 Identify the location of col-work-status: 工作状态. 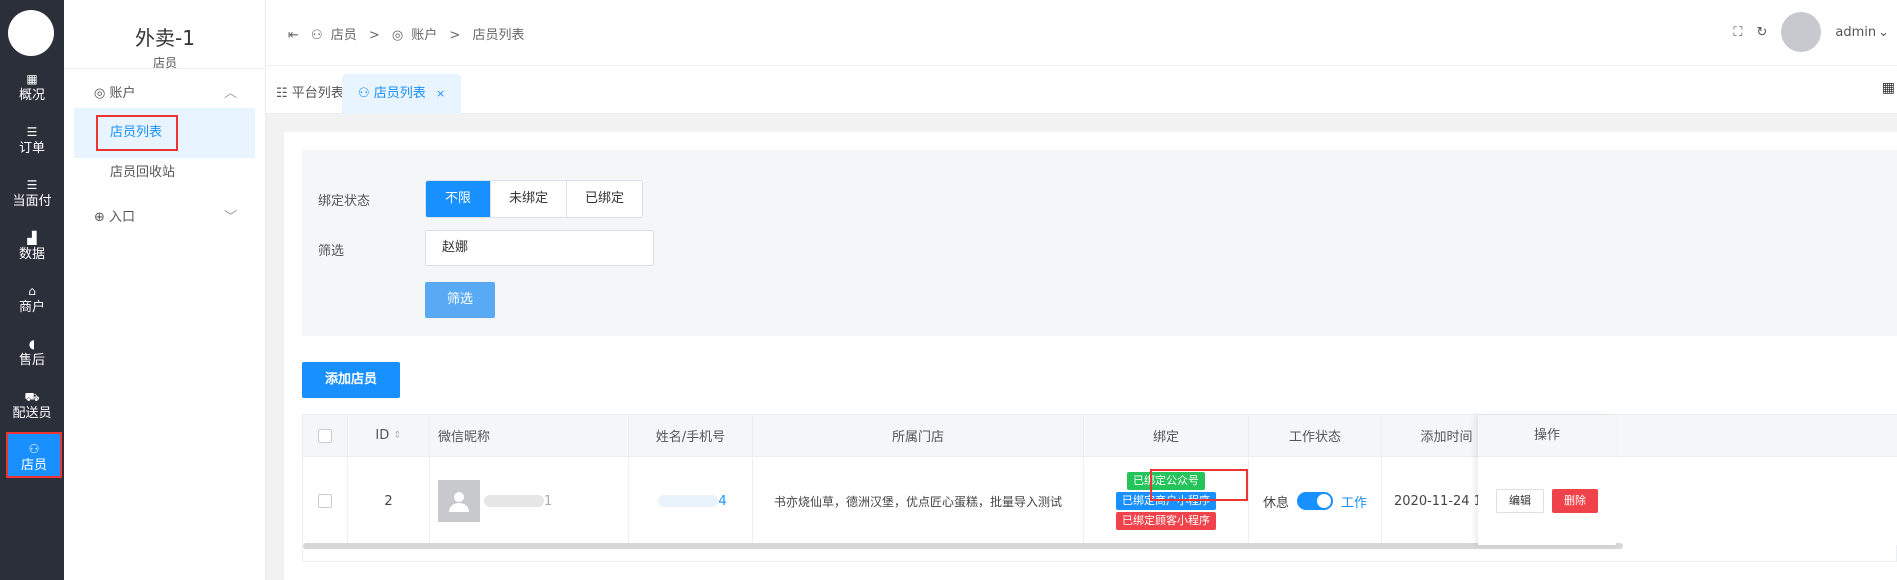
(1315, 435).